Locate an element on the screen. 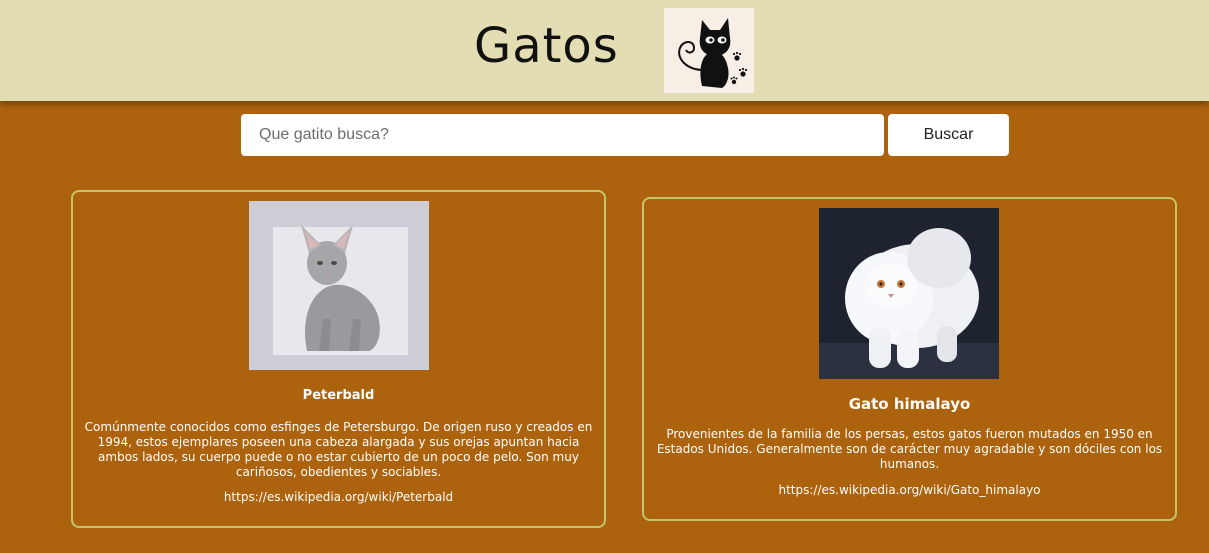 Image resolution: width=1209 pixels, height=553 pixels. cat-name: Peterbald is located at coordinates (338, 395).